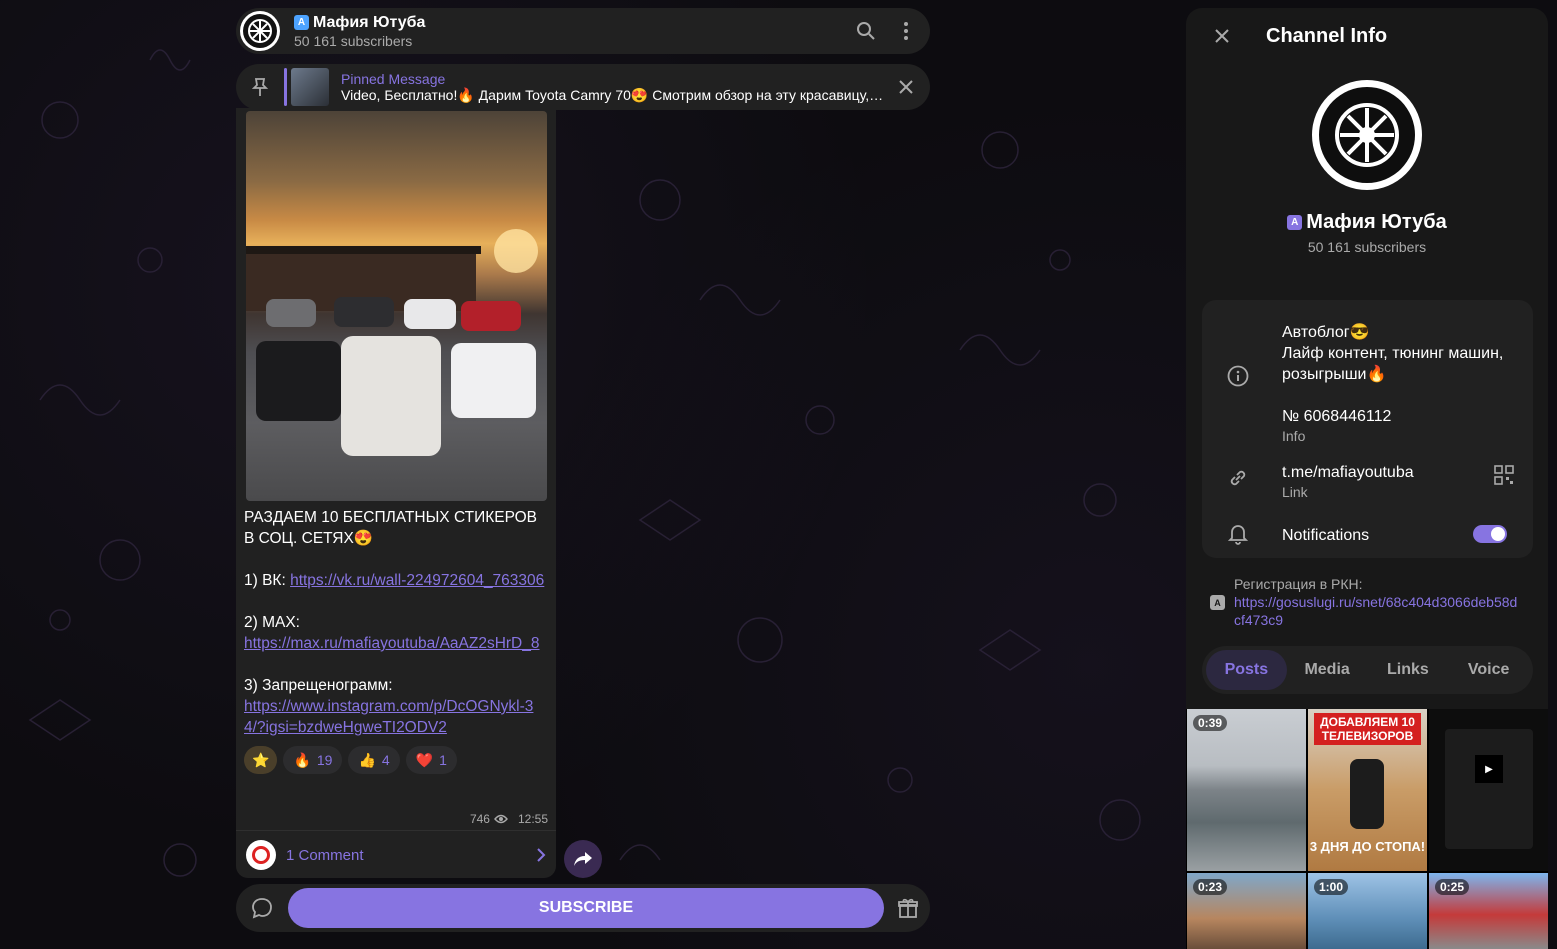 The width and height of the screenshot is (1557, 949). What do you see at coordinates (1367, 911) in the screenshot?
I see `media-item: 1:00` at bounding box center [1367, 911].